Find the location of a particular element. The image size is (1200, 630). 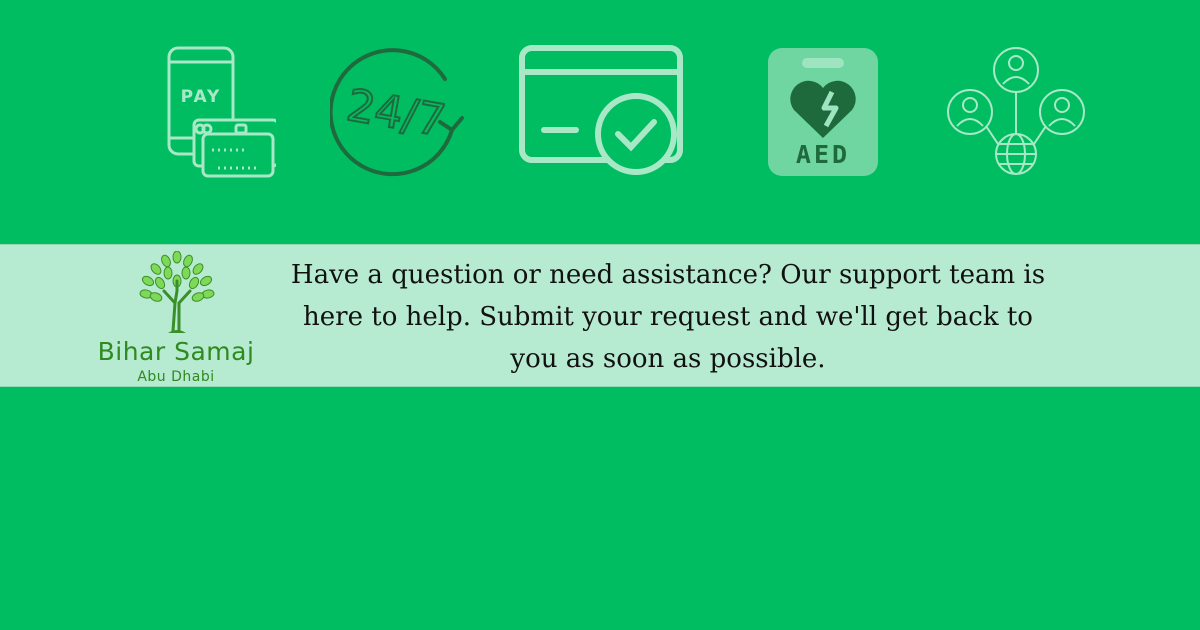

network-people-icon is located at coordinates (1016, 111).